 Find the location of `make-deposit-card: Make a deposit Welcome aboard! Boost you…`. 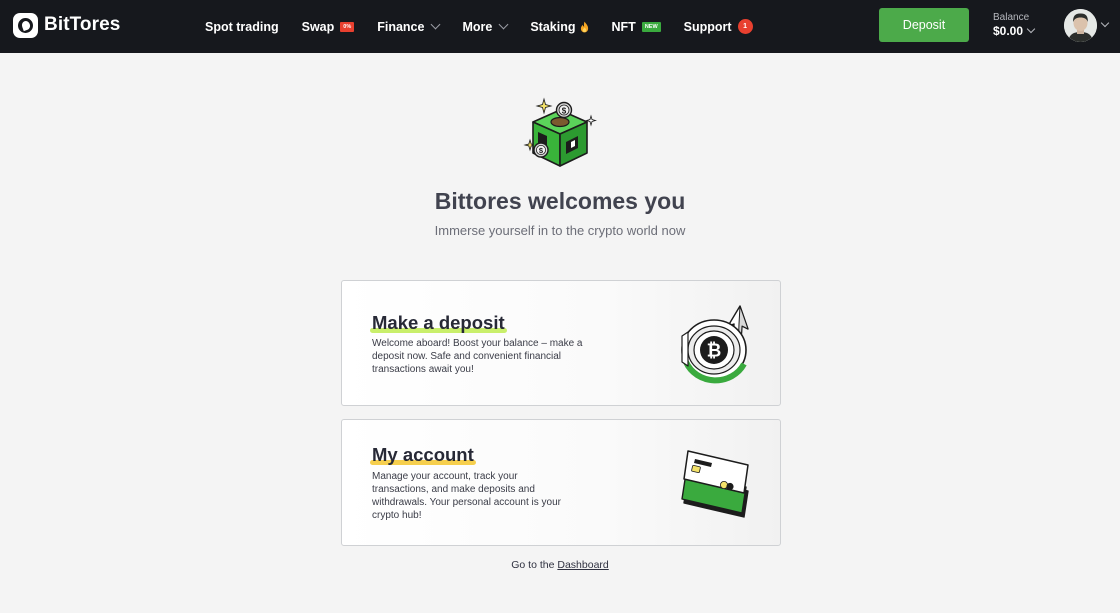

make-deposit-card: Make a deposit Welcome aboard! Boost you… is located at coordinates (561, 343).